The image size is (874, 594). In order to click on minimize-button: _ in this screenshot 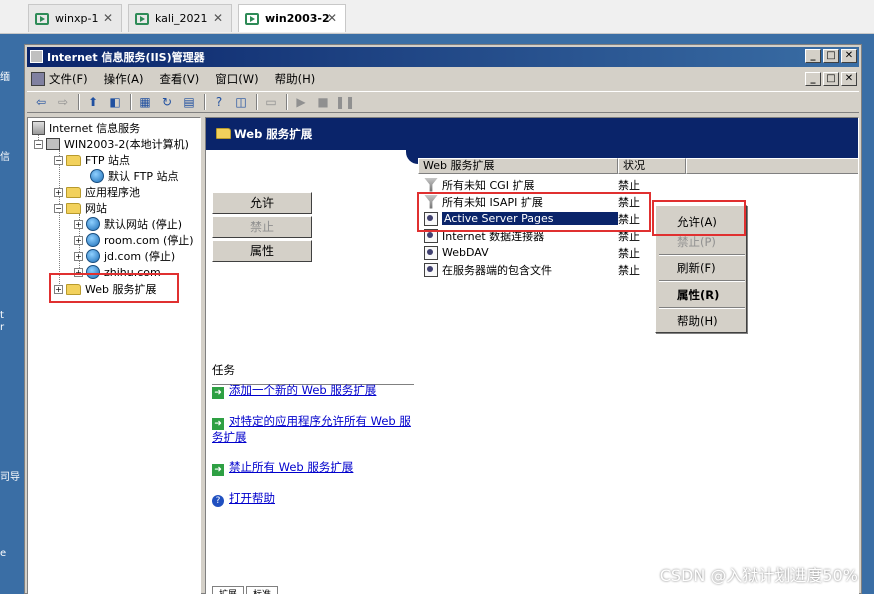, I will do `click(813, 56)`.